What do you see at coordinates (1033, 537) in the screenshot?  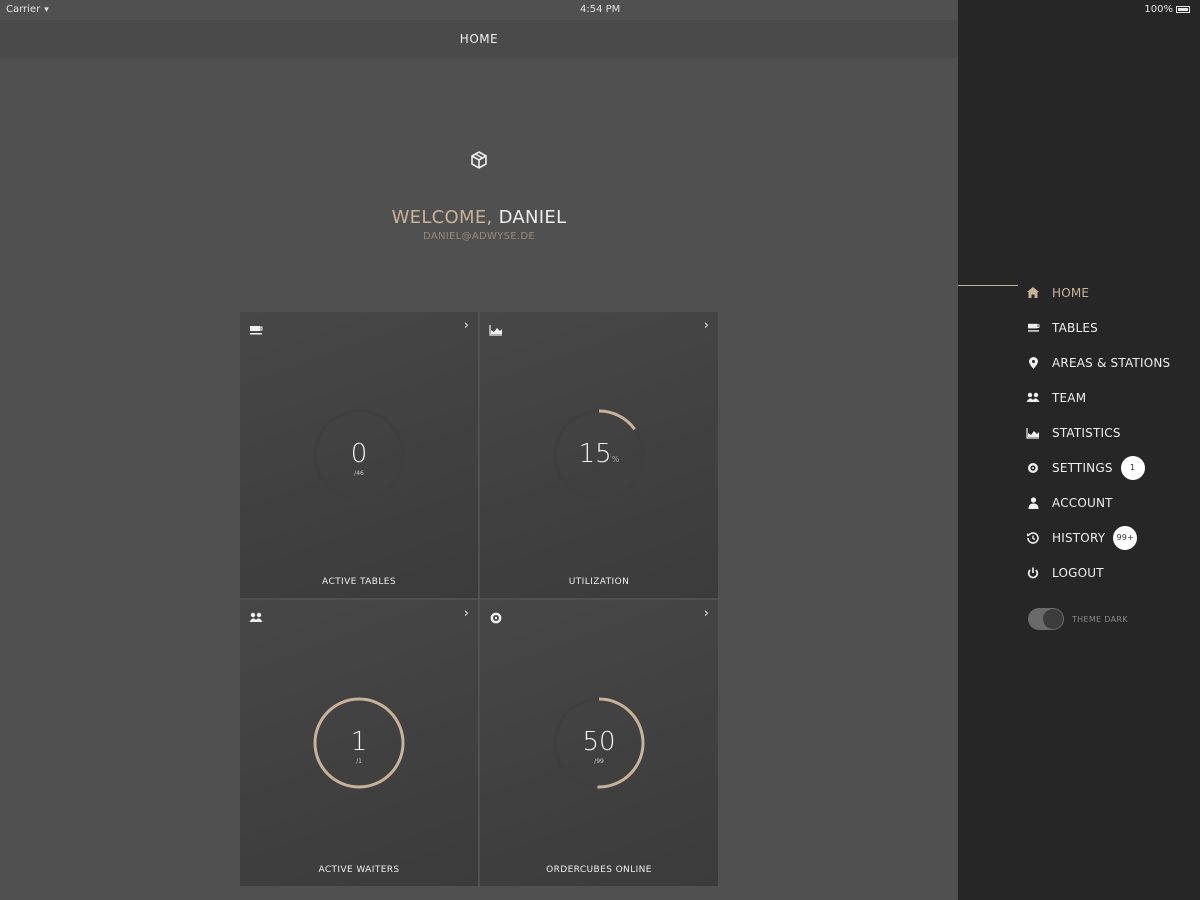 I see `history-icon` at bounding box center [1033, 537].